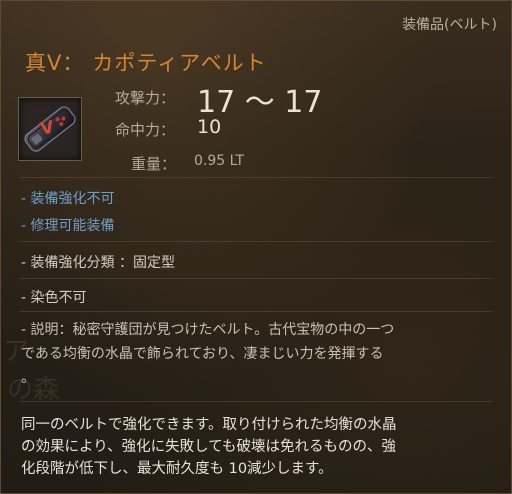  What do you see at coordinates (202, 354) in the screenshot?
I see `description-line-2: である均衡の水晶で飾られており、凄まじい力を発揮する` at bounding box center [202, 354].